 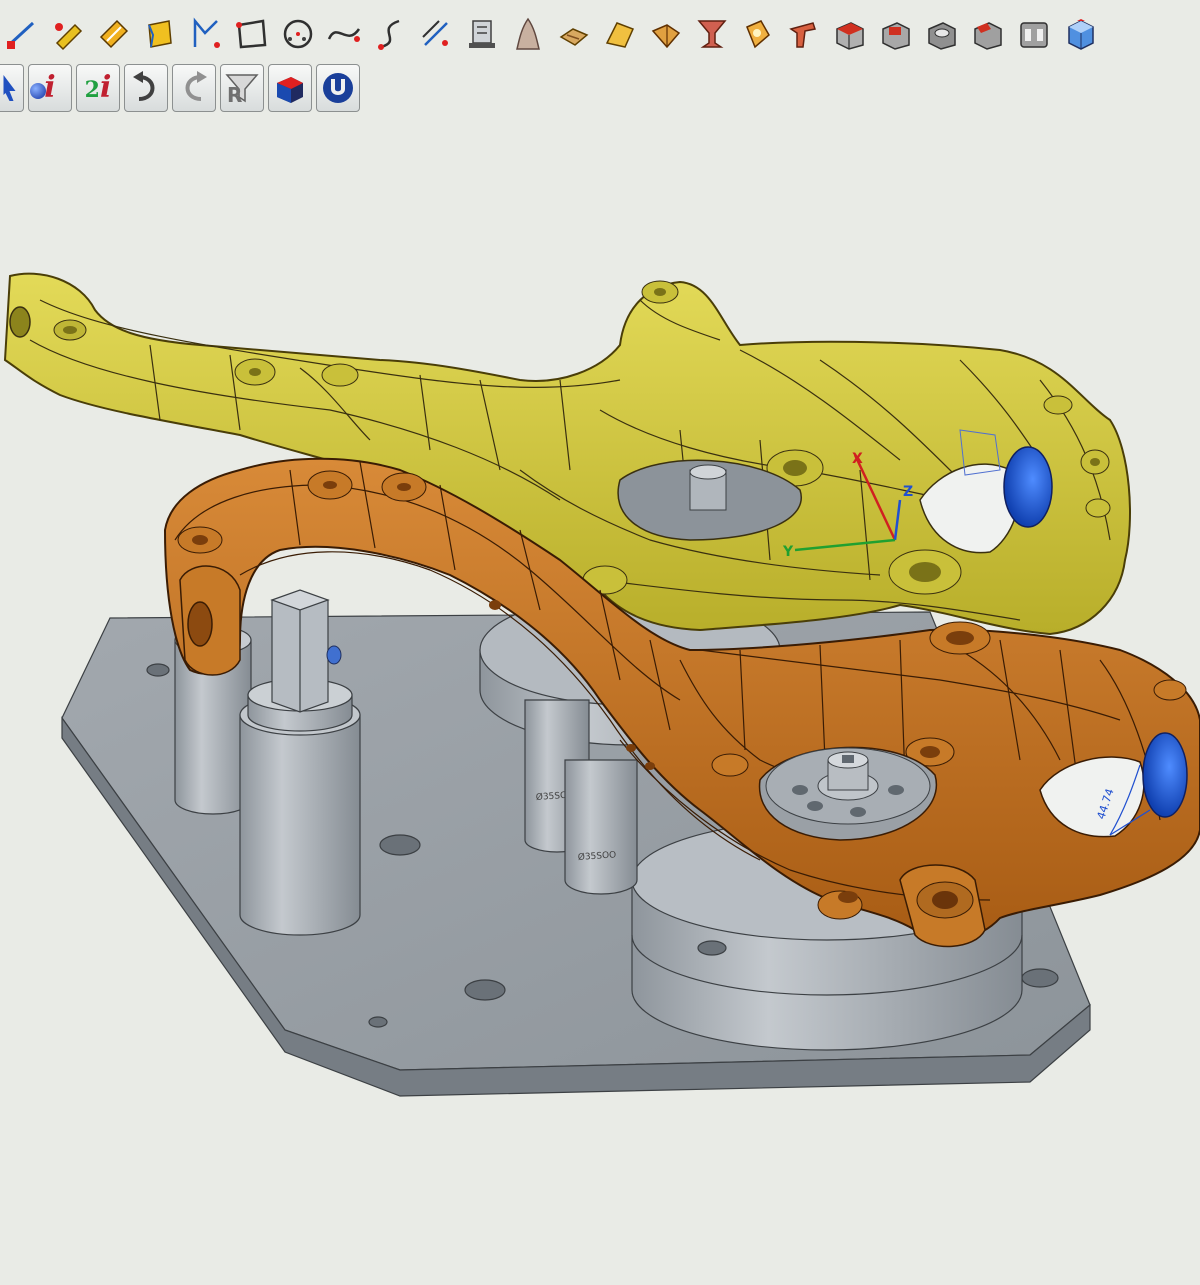 What do you see at coordinates (857, 459) in the screenshot?
I see `axis-label-x: X` at bounding box center [857, 459].